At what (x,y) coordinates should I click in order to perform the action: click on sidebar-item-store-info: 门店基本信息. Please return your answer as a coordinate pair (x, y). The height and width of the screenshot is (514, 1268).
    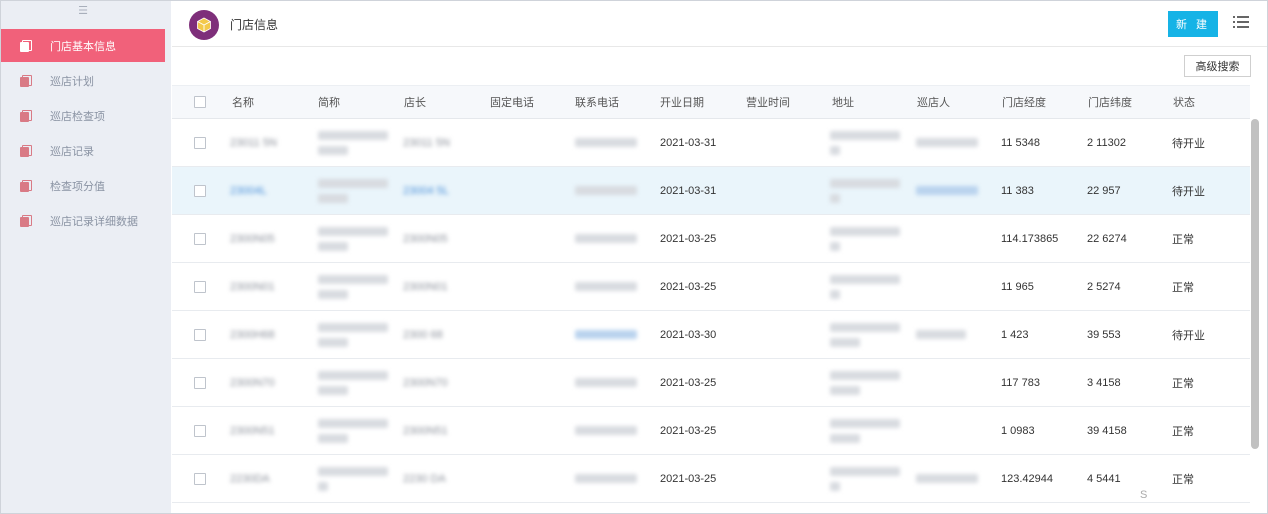
    Looking at the image, I should click on (83, 45).